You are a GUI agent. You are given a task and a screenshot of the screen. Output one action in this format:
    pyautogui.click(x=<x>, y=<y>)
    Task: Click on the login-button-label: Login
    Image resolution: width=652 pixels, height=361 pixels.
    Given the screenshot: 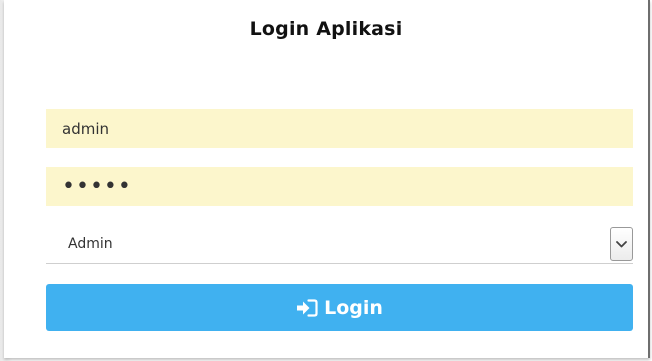 What is the action you would take?
    pyautogui.click(x=353, y=307)
    